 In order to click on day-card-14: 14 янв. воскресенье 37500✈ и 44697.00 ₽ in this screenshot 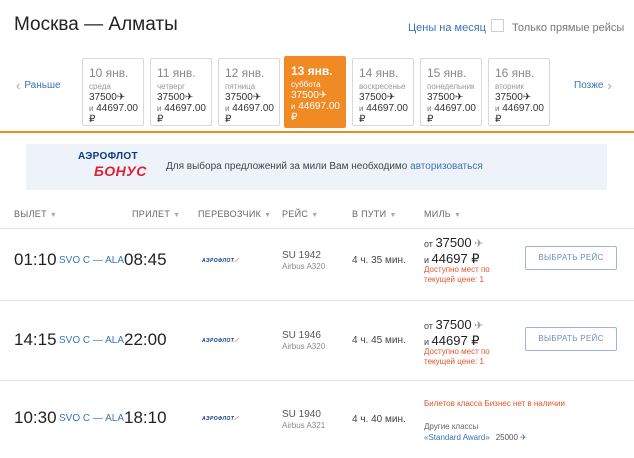, I will do `click(383, 92)`.